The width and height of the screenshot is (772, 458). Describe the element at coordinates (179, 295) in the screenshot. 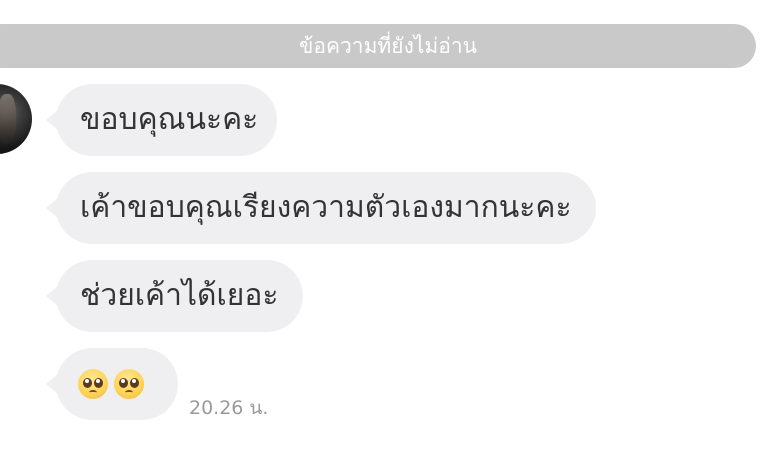

I see `message-text: ช่วยเค้าได้เยอะ` at that location.